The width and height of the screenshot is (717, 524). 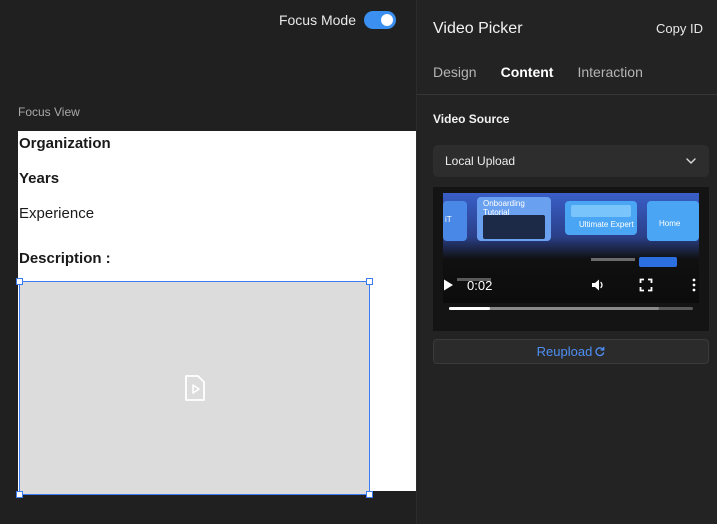 I want to click on resize-handle-top-right, so click(x=369, y=281).